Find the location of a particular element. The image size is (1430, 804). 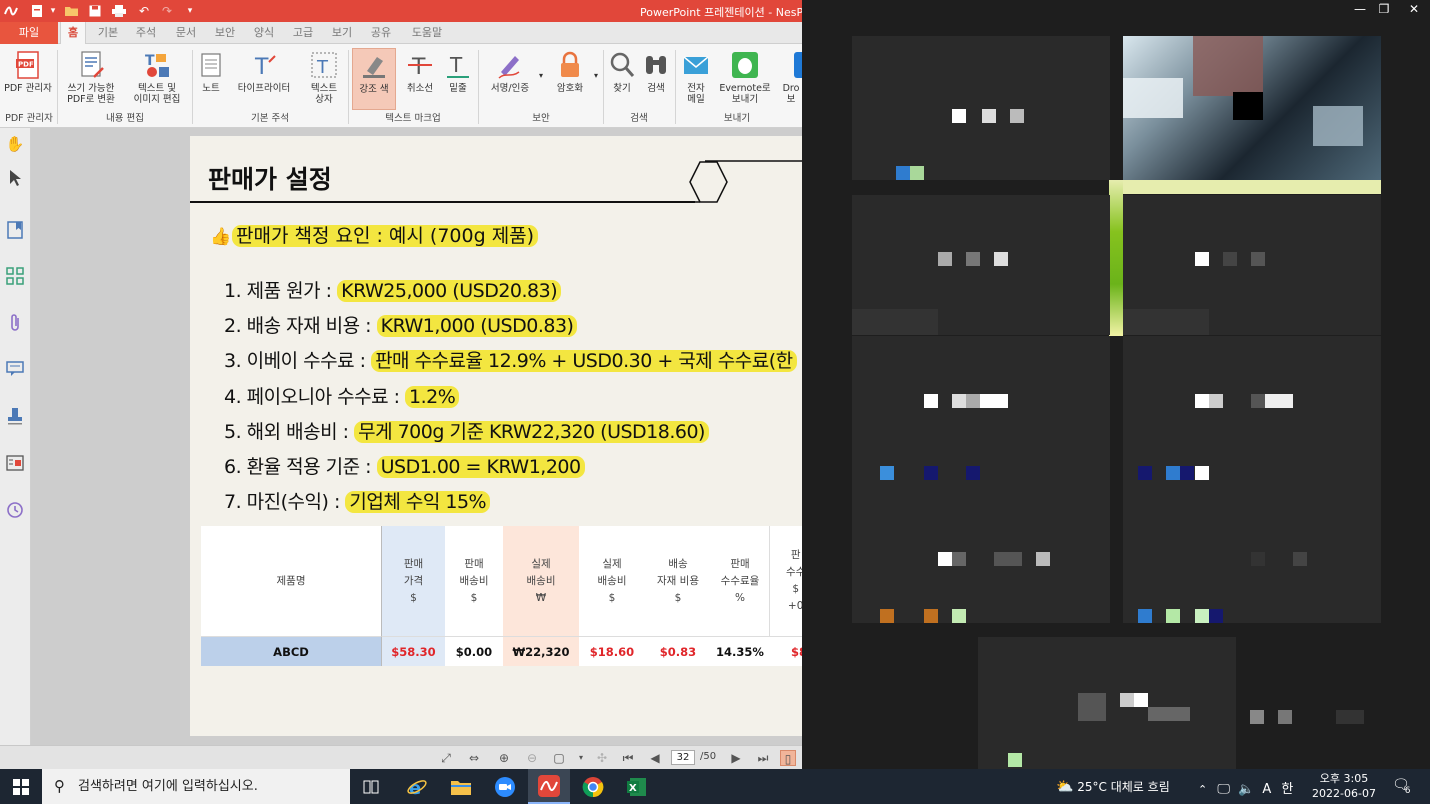

next-page-icon: ▶ is located at coordinates (736, 758).